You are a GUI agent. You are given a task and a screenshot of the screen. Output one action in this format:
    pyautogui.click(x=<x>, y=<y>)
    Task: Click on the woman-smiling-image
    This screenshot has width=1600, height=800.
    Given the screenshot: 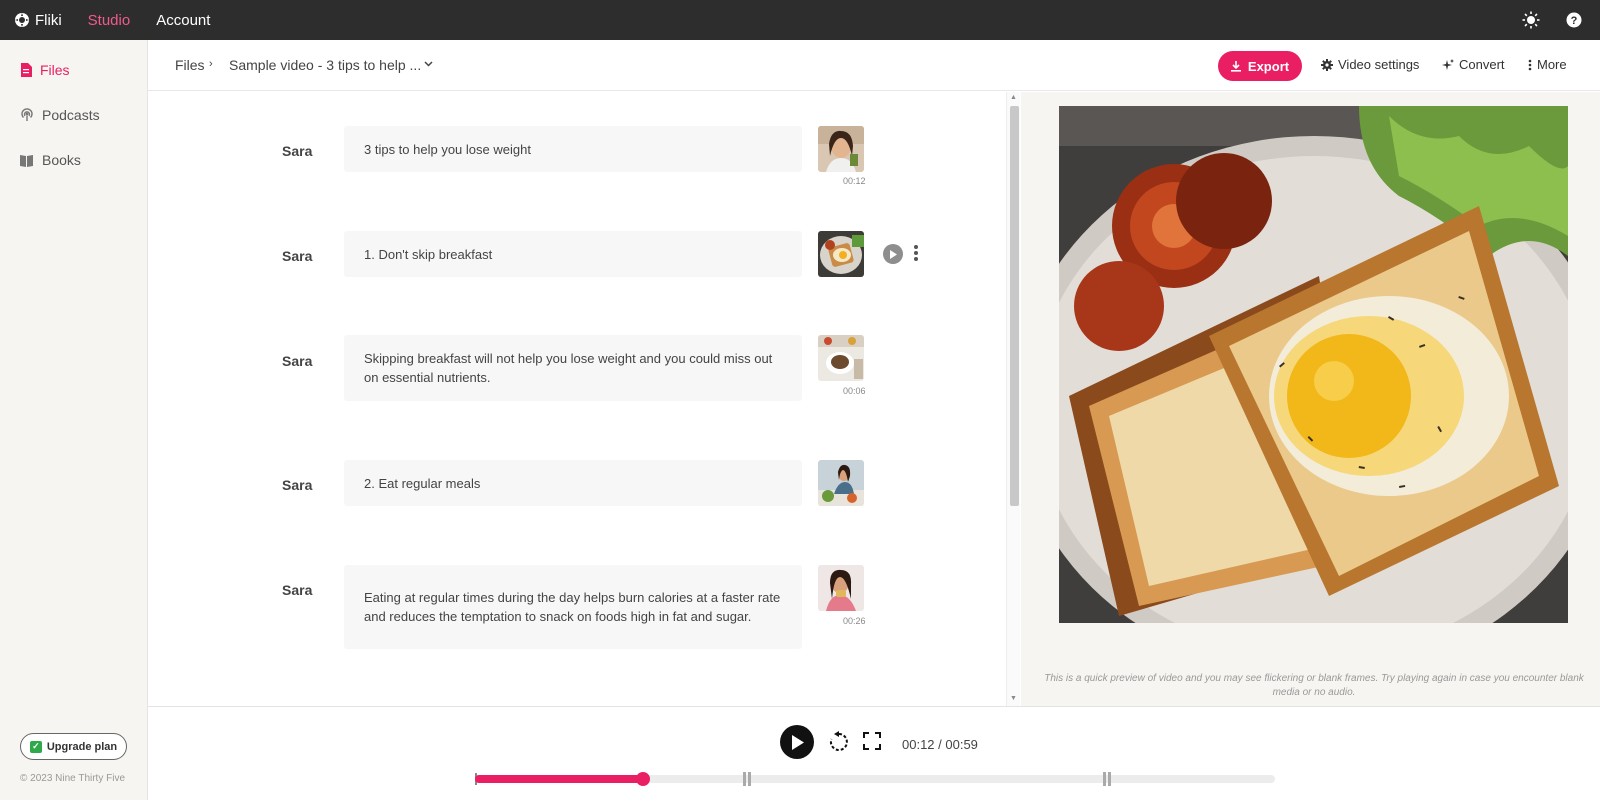 What is the action you would take?
    pyautogui.click(x=841, y=149)
    